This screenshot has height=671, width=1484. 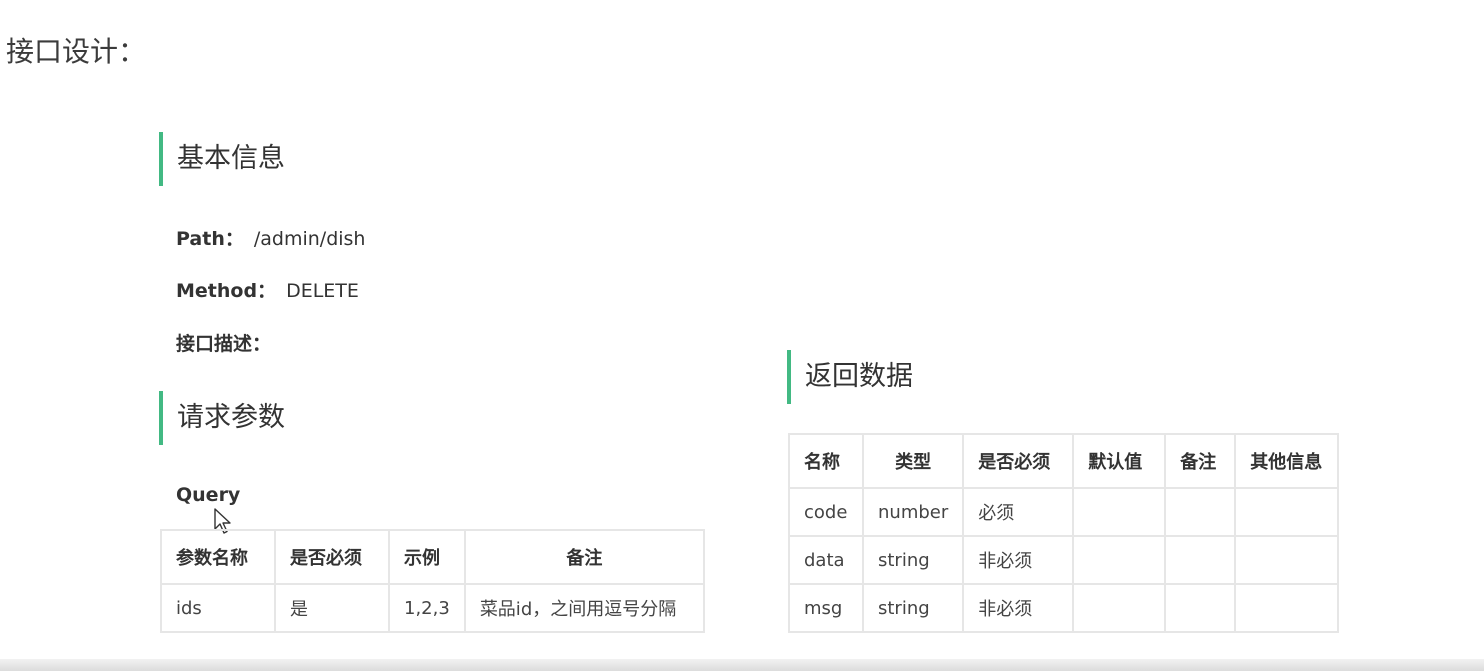 I want to click on table-cell: code, so click(x=826, y=512).